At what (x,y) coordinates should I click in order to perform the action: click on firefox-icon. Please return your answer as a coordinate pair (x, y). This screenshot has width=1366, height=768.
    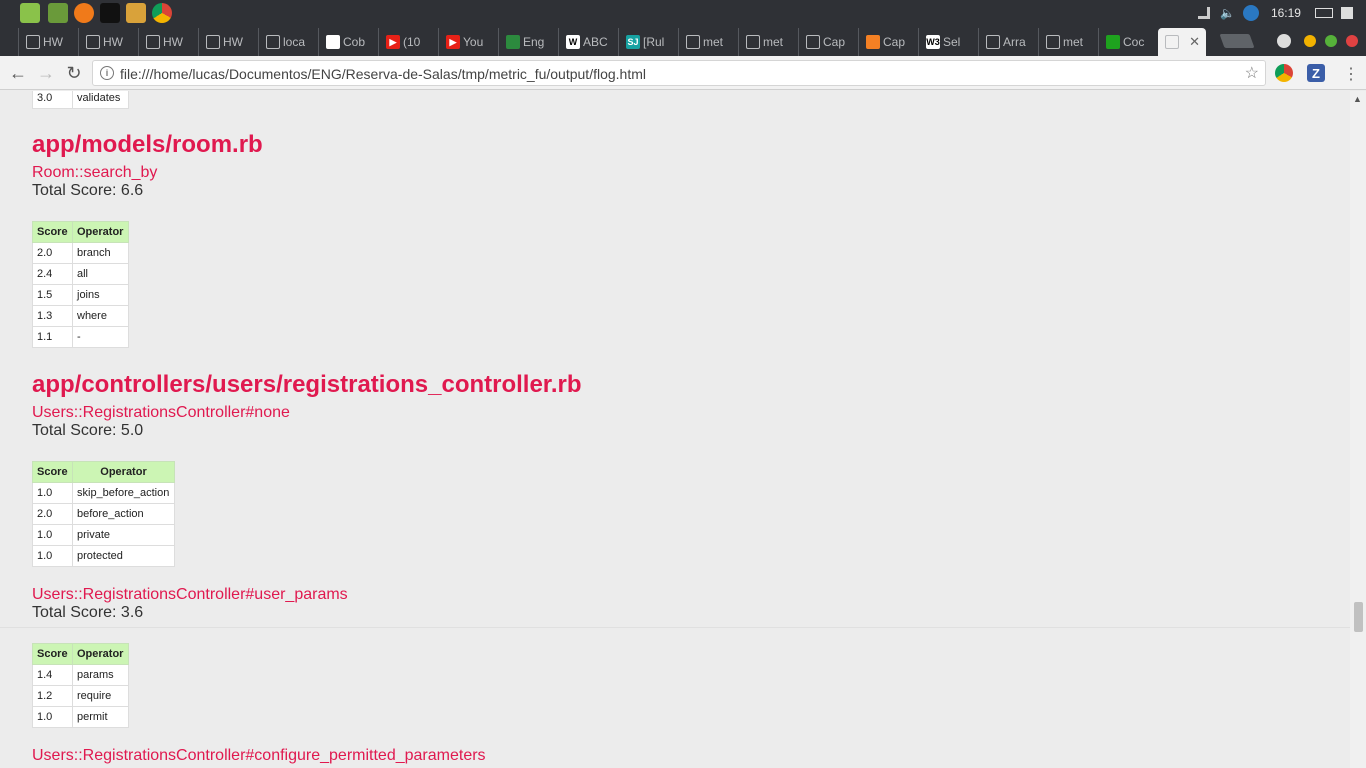
    Looking at the image, I should click on (84, 13).